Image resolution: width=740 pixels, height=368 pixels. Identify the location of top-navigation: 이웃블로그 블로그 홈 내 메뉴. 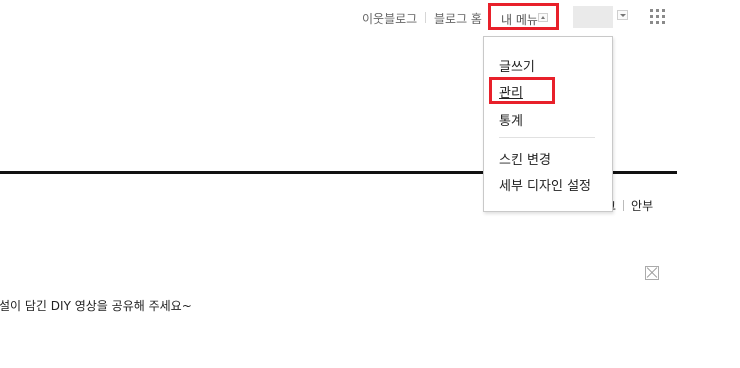
(370, 18).